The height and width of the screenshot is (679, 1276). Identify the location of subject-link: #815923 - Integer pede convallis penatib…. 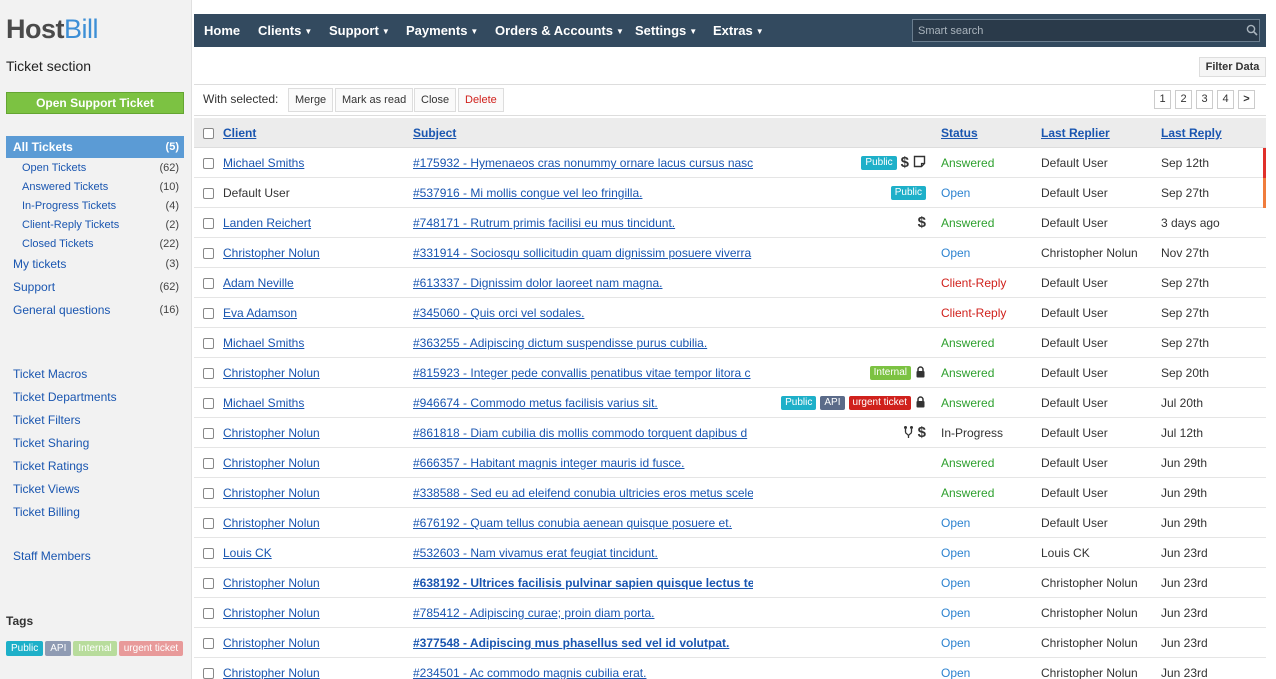
(583, 373).